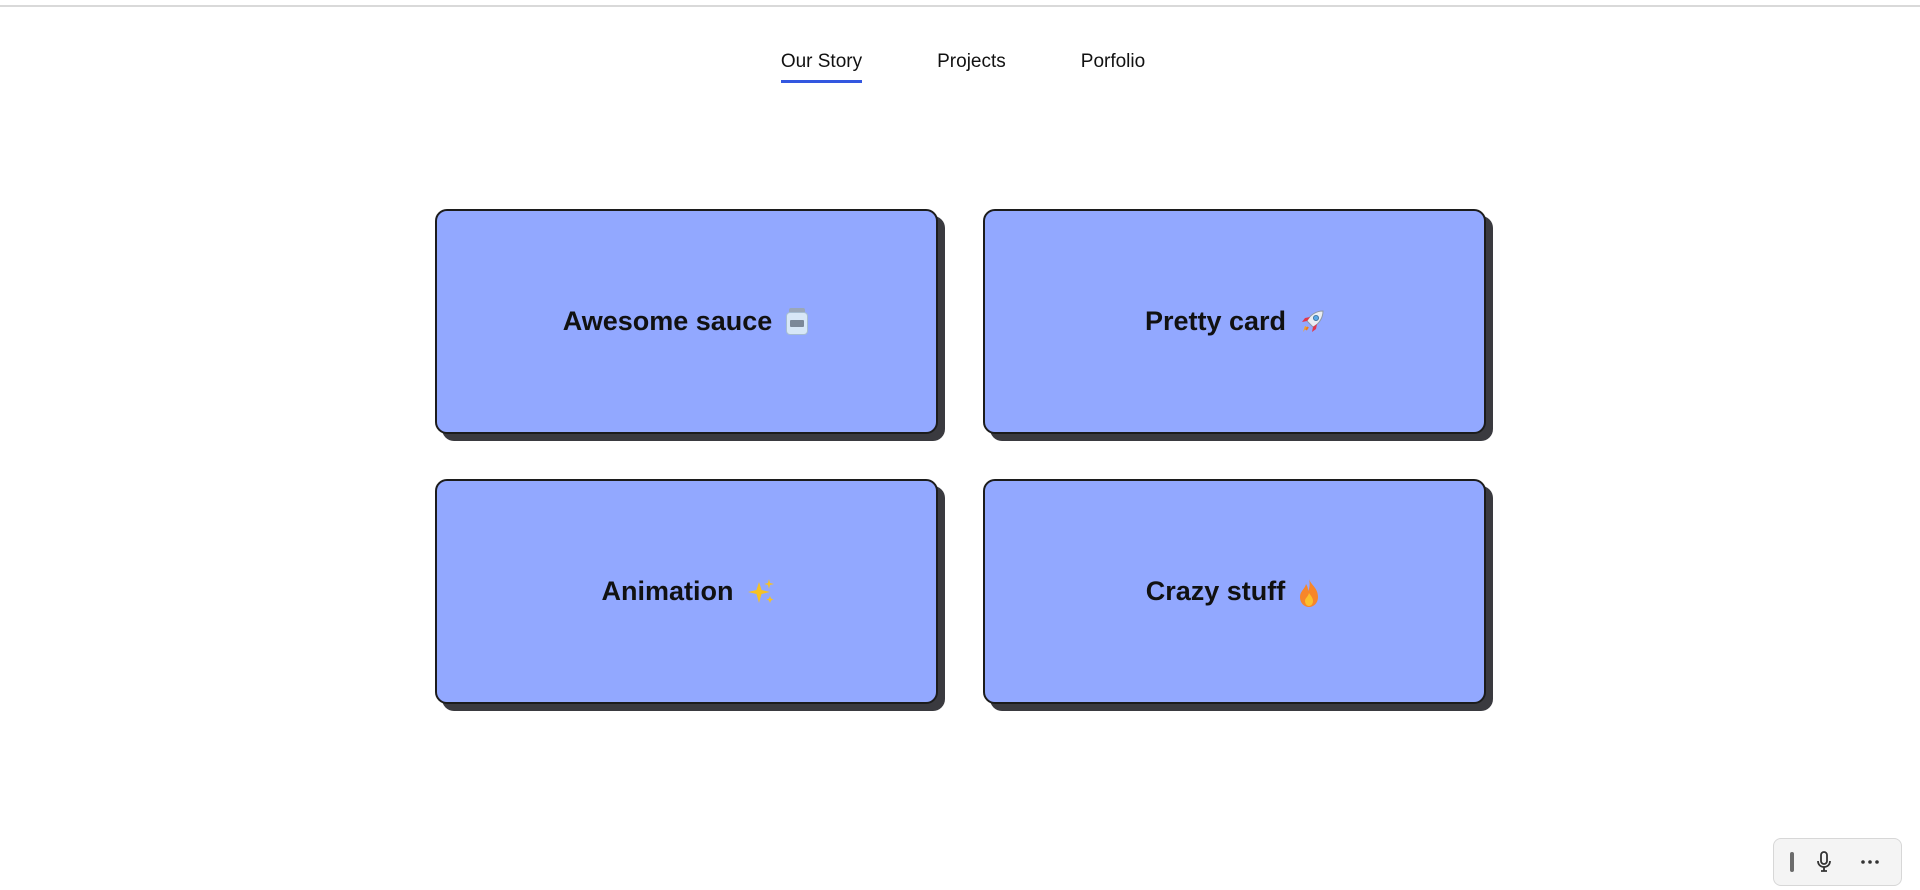  Describe the element at coordinates (797, 321) in the screenshot. I see `jar-icon` at that location.